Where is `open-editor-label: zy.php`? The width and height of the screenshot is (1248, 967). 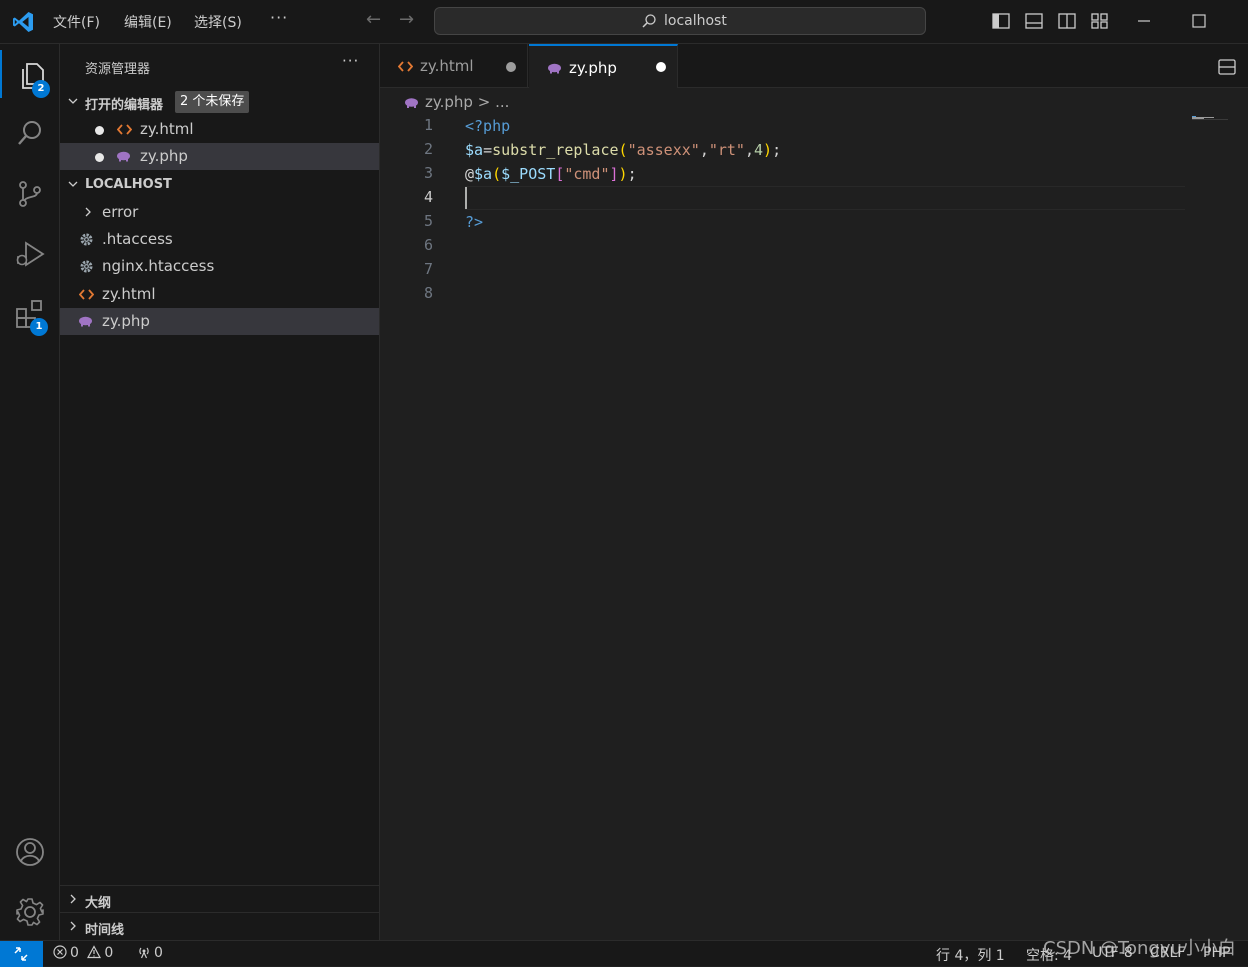 open-editor-label: zy.php is located at coordinates (164, 156).